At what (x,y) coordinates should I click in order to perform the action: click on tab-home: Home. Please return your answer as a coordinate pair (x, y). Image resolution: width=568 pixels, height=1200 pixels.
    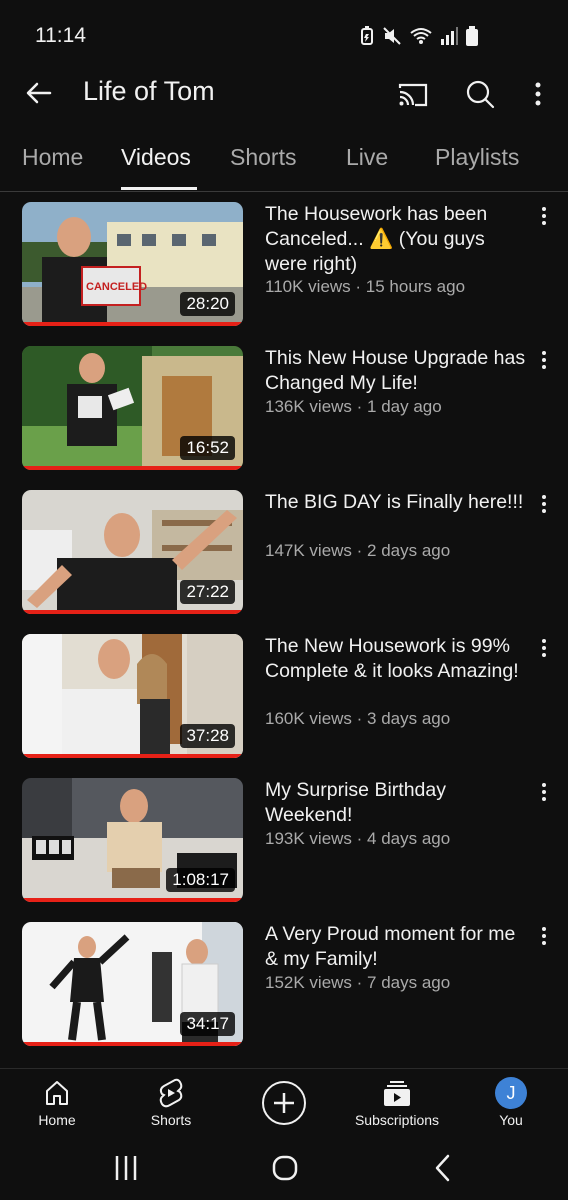
    Looking at the image, I should click on (52, 157).